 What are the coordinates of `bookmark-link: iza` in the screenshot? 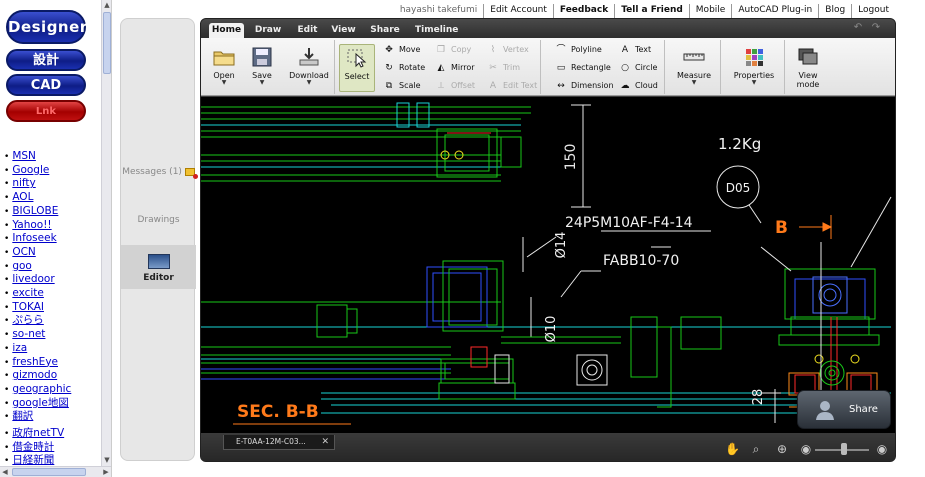 It's located at (19, 348).